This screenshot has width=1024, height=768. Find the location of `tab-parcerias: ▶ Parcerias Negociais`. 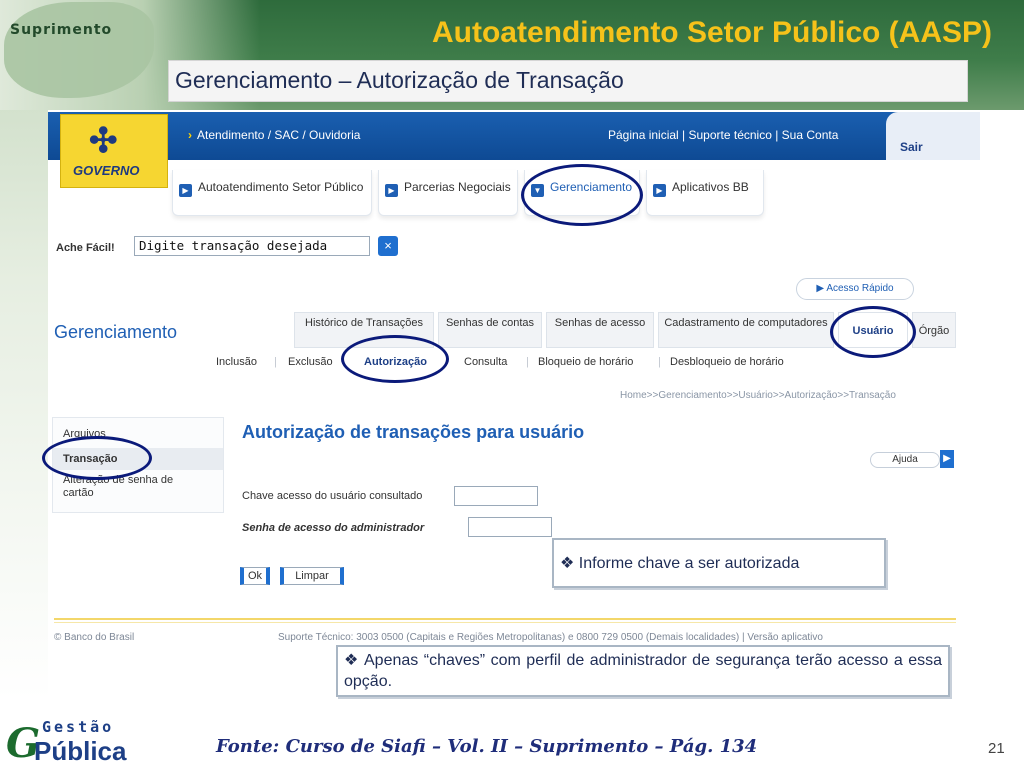

tab-parcerias: ▶ Parcerias Negociais is located at coordinates (448, 193).